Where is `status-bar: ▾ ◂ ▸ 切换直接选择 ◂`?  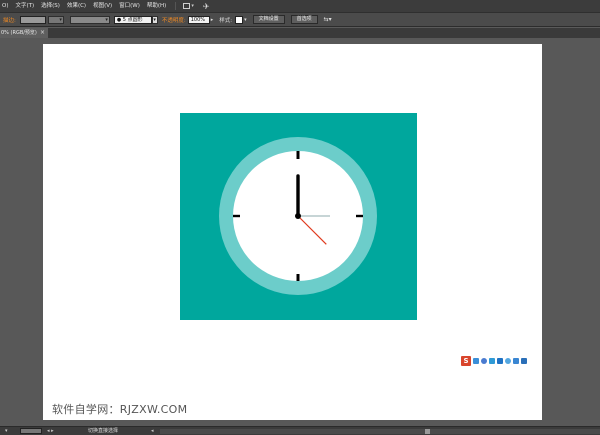
status-bar: ▾ ◂ ▸ 切换直接选择 ◂ is located at coordinates (300, 430).